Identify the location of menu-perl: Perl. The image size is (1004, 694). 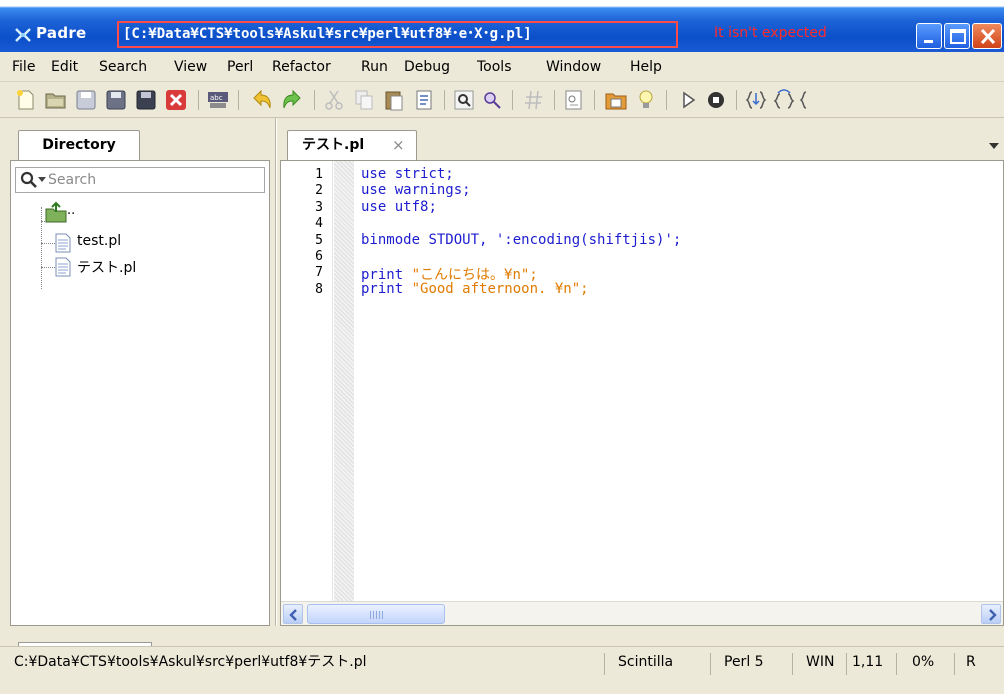
(240, 67).